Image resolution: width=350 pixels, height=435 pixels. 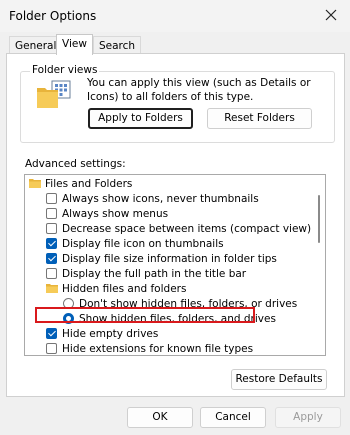 What do you see at coordinates (259, 118) in the screenshot?
I see `reset-folders-button: Reset Folders` at bounding box center [259, 118].